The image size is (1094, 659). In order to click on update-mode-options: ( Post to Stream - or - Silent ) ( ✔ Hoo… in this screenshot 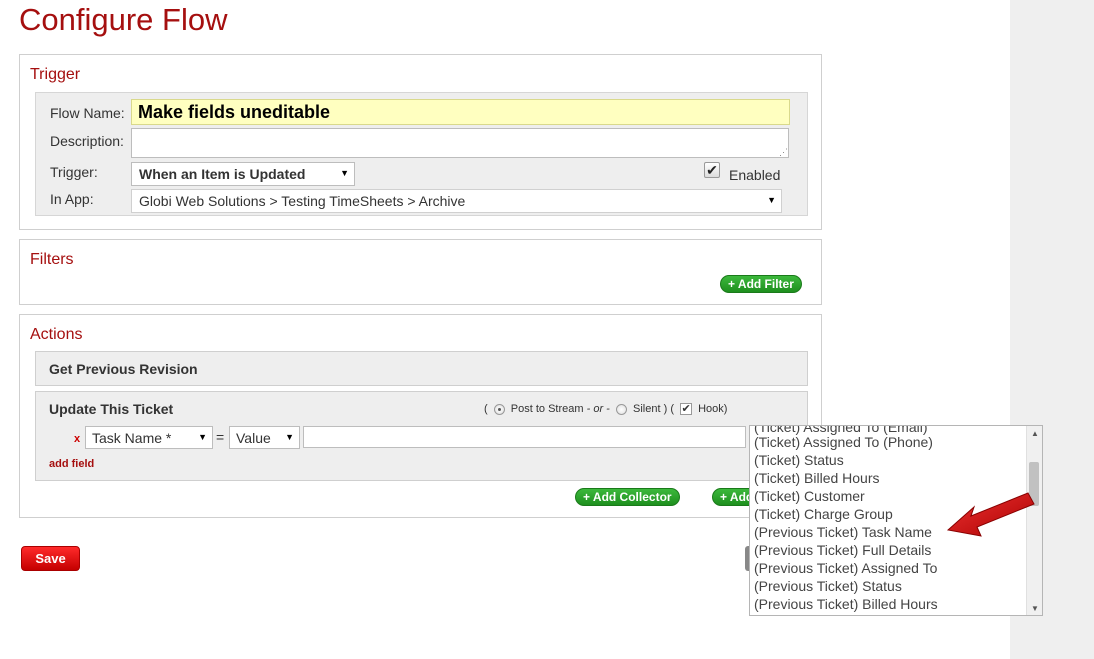, I will do `click(606, 409)`.